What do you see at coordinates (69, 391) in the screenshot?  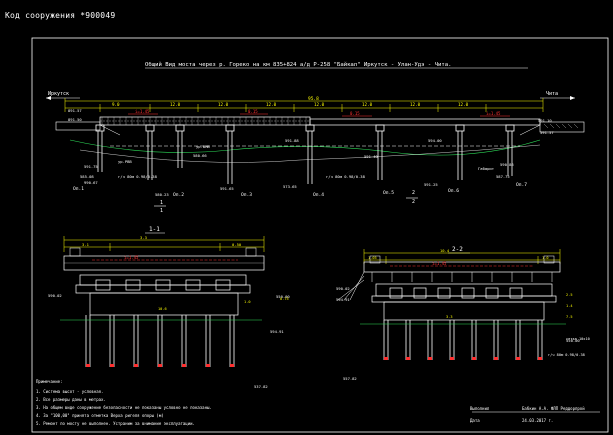 I see `legend-item-1: 1. Система высот - условная.` at bounding box center [69, 391].